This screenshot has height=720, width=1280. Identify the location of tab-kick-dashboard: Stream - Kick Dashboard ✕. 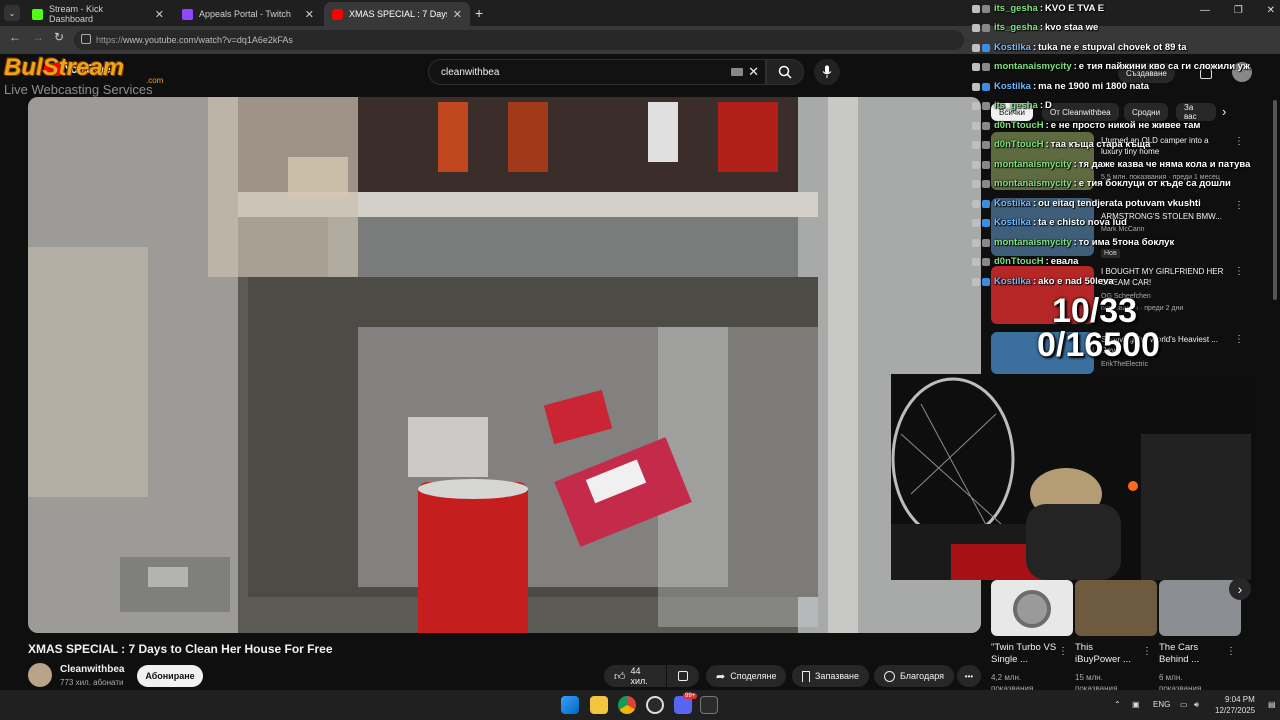
(98, 14).